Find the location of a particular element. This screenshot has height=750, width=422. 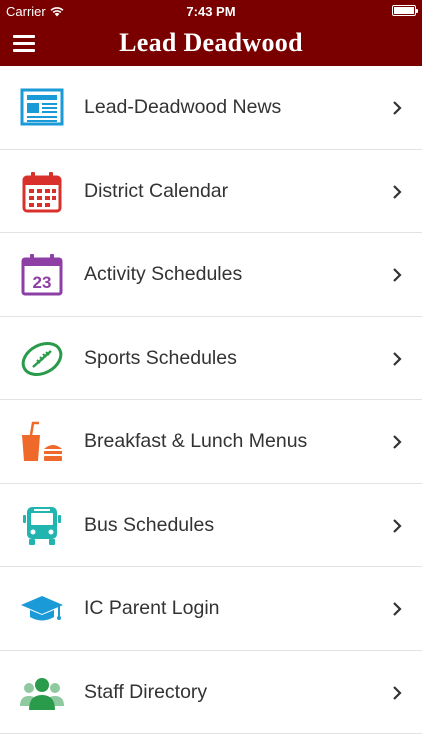

svg-text: 23 is located at coordinates (42, 282).